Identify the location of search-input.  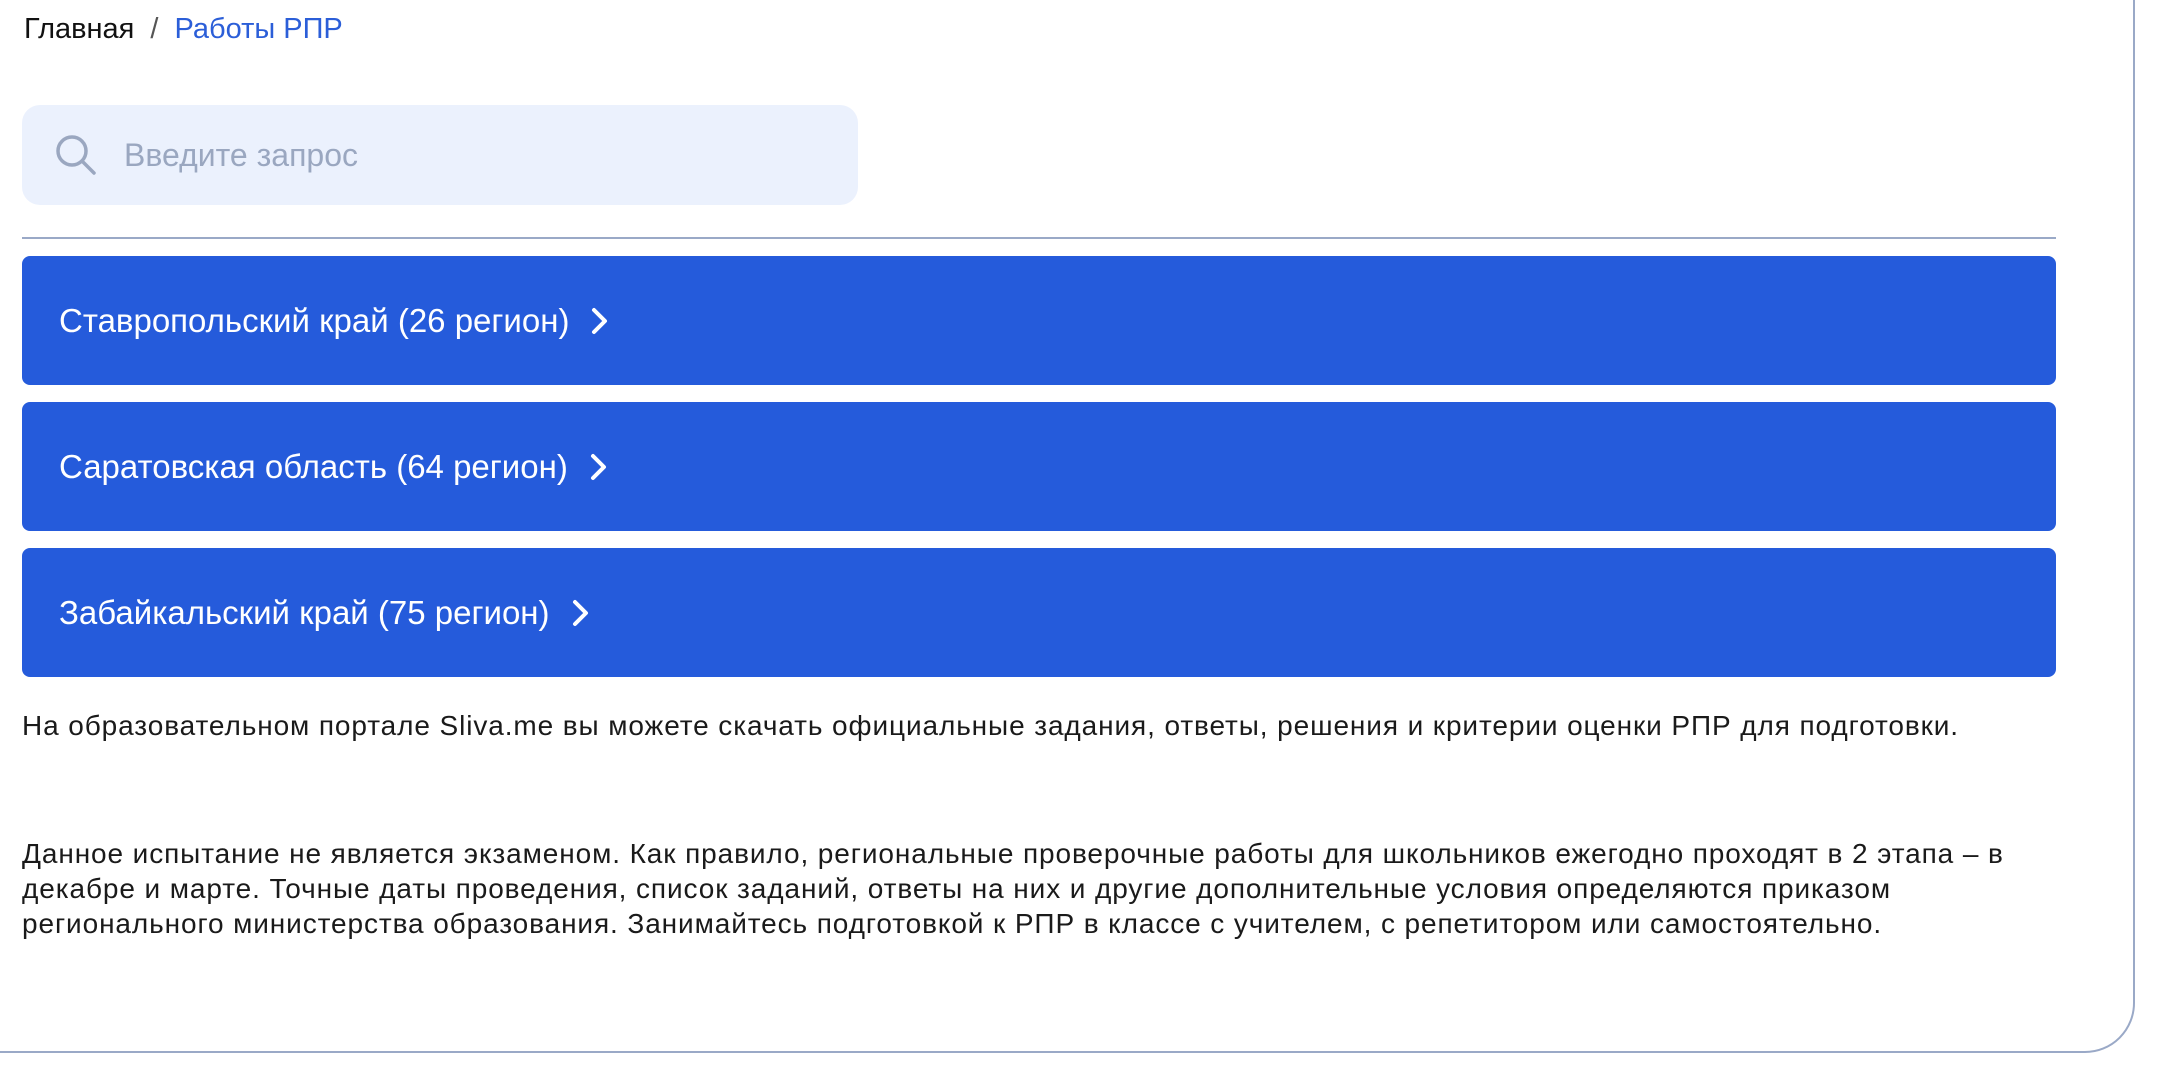
(474, 155).